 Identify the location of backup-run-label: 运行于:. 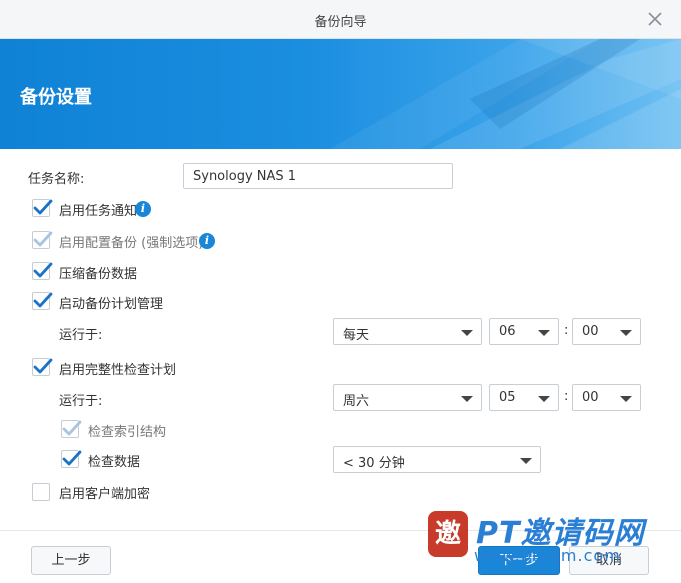
(81, 335).